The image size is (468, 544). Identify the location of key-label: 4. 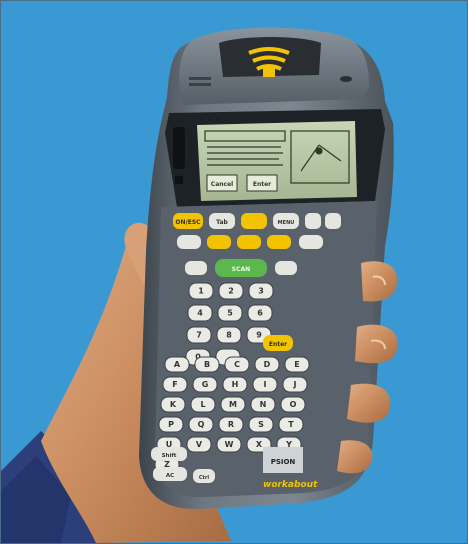
(200, 313).